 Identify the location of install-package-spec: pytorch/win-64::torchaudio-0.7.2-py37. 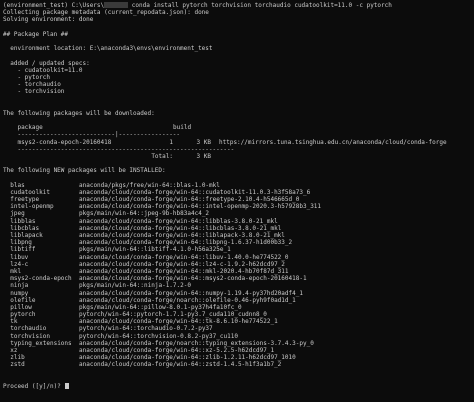
(146, 329).